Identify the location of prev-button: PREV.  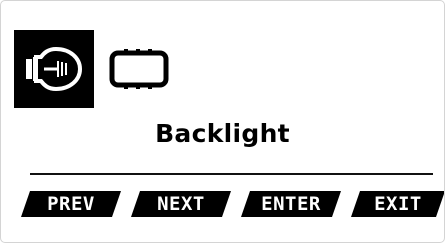
(71, 204).